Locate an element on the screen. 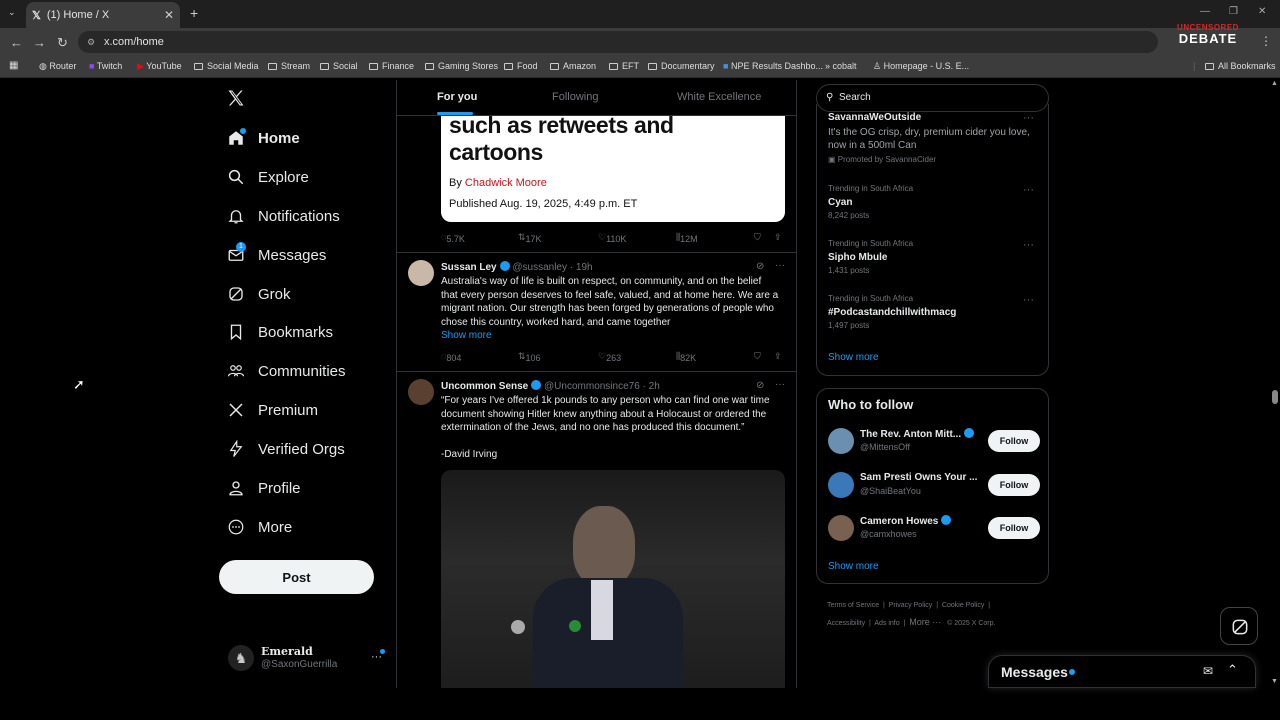 The width and height of the screenshot is (1280, 720). bookmark-social: Social is located at coordinates (339, 66).